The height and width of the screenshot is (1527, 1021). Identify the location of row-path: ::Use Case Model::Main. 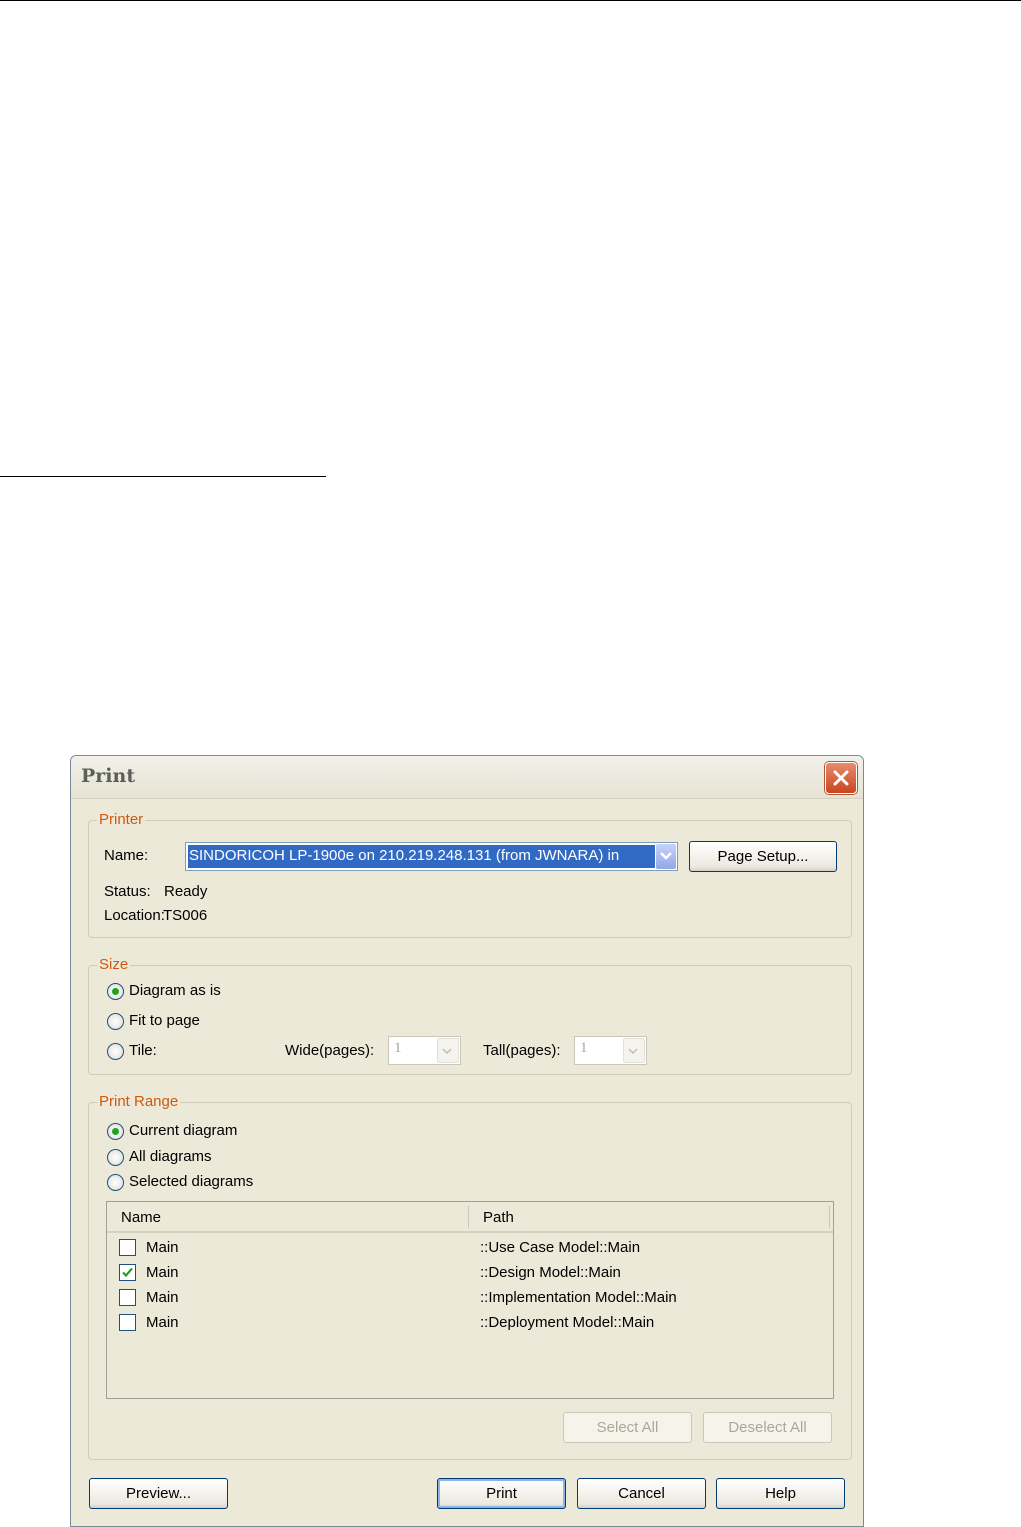
(560, 1247).